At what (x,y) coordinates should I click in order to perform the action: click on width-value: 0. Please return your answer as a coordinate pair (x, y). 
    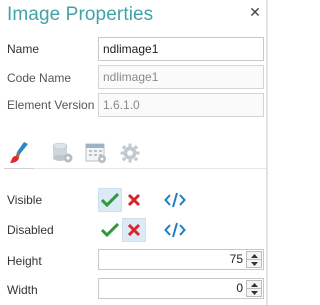
    Looking at the image, I should click on (239, 288).